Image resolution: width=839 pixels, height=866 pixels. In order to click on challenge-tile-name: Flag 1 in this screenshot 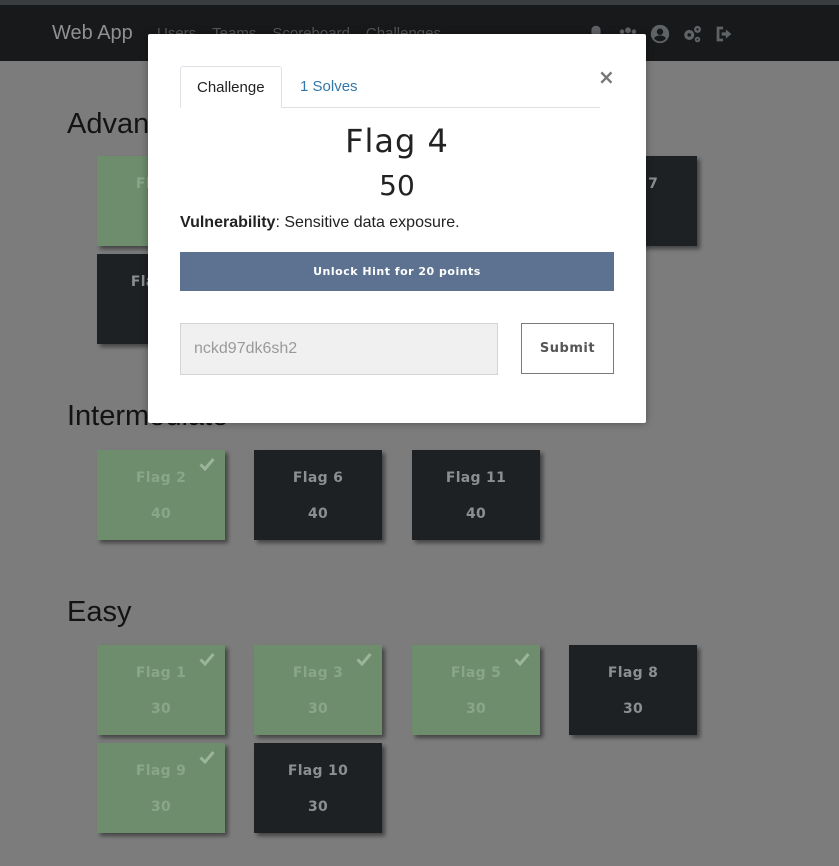, I will do `click(161, 673)`.